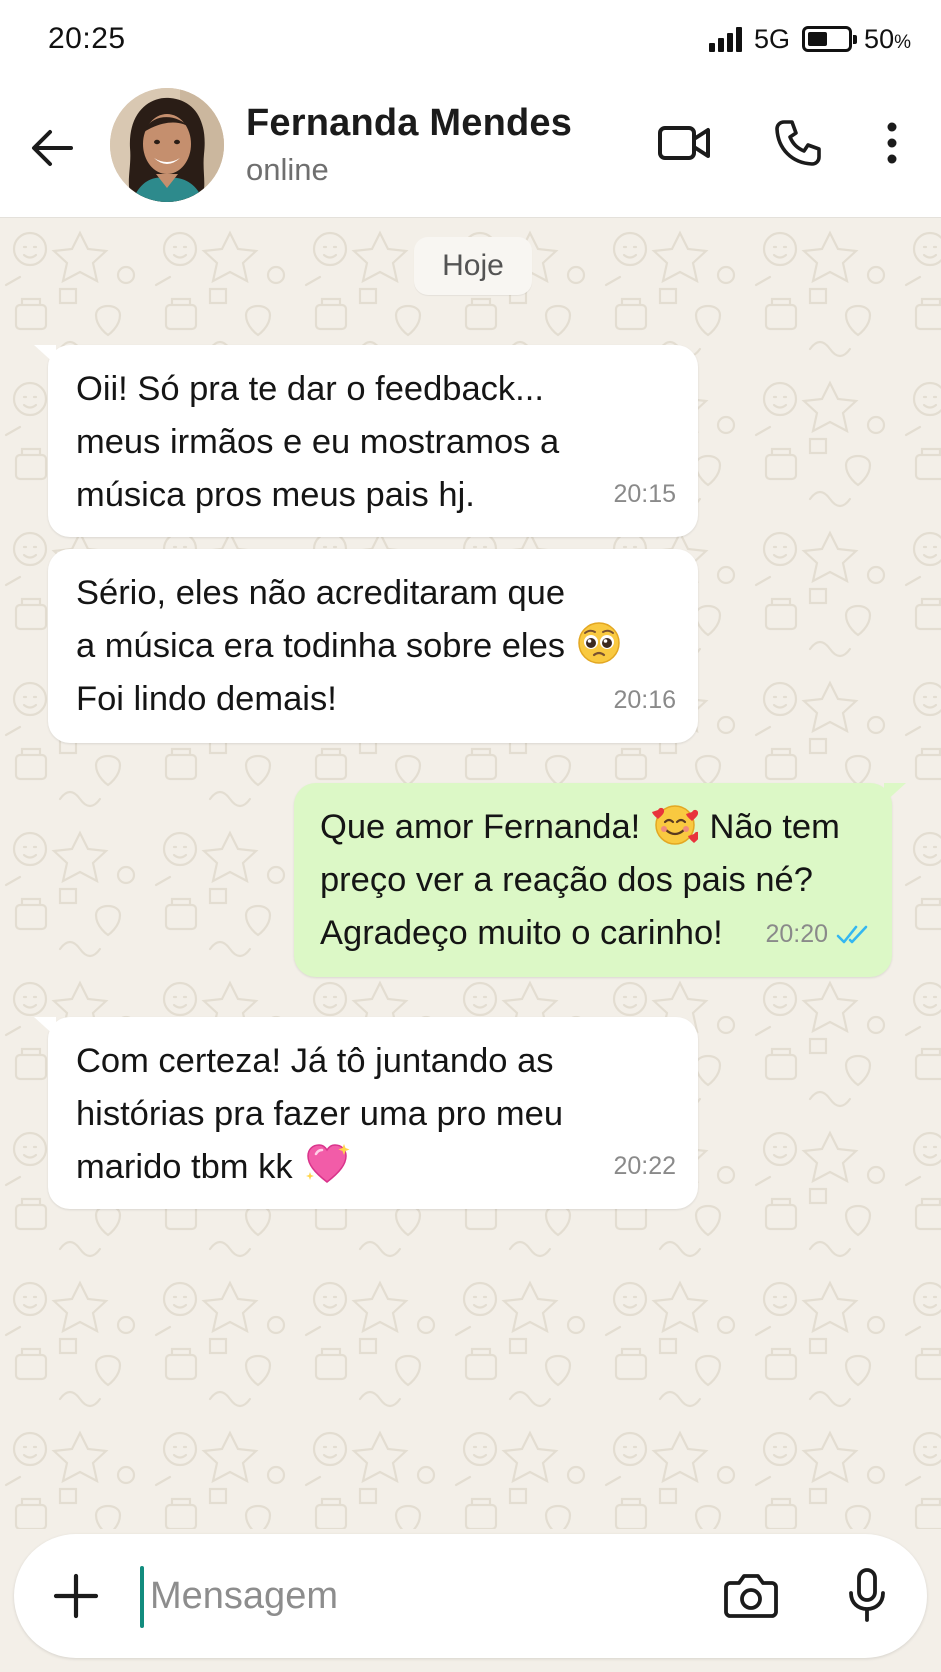 The height and width of the screenshot is (1672, 941). What do you see at coordinates (275, 495) in the screenshot?
I see `message-text-line: música pros meus pais hj.` at bounding box center [275, 495].